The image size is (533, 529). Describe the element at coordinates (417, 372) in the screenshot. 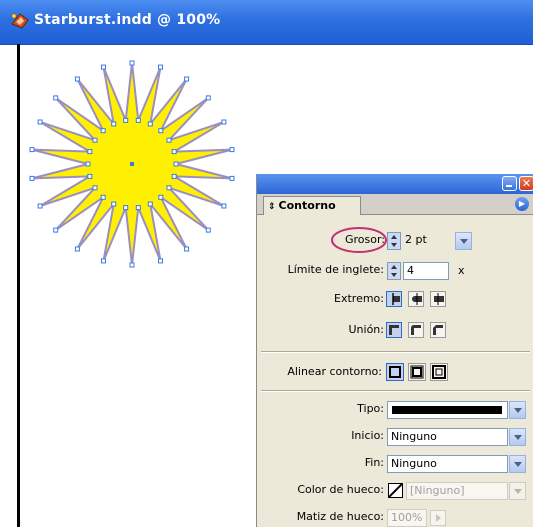

I see `align-inside-icon` at that location.